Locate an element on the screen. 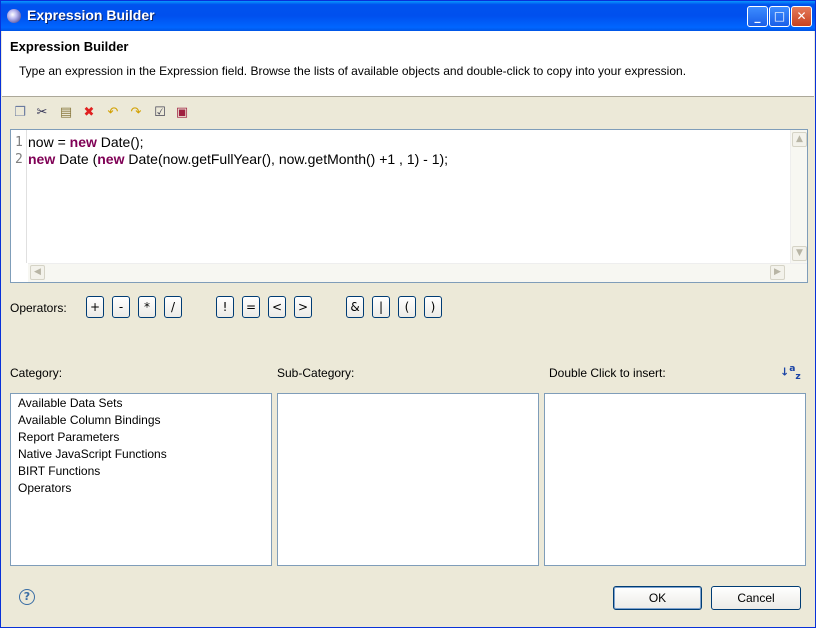 Image resolution: width=816 pixels, height=628 pixels. operator-and-button: & is located at coordinates (355, 307).